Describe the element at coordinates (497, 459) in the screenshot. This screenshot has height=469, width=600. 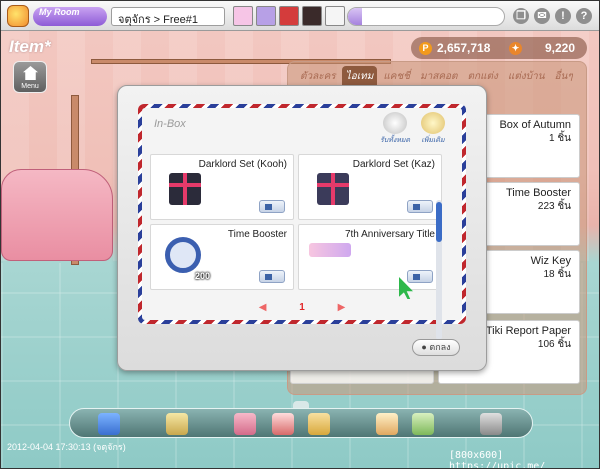
I see `watermark: [800x600] https://upic.me/` at that location.